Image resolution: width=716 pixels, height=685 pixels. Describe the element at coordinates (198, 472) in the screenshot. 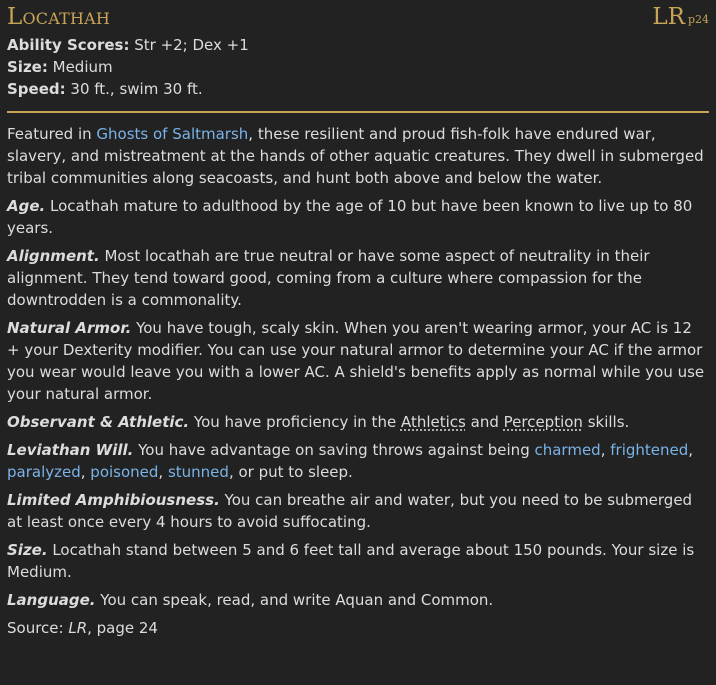

I see `condition-stunned-link: stunned` at that location.